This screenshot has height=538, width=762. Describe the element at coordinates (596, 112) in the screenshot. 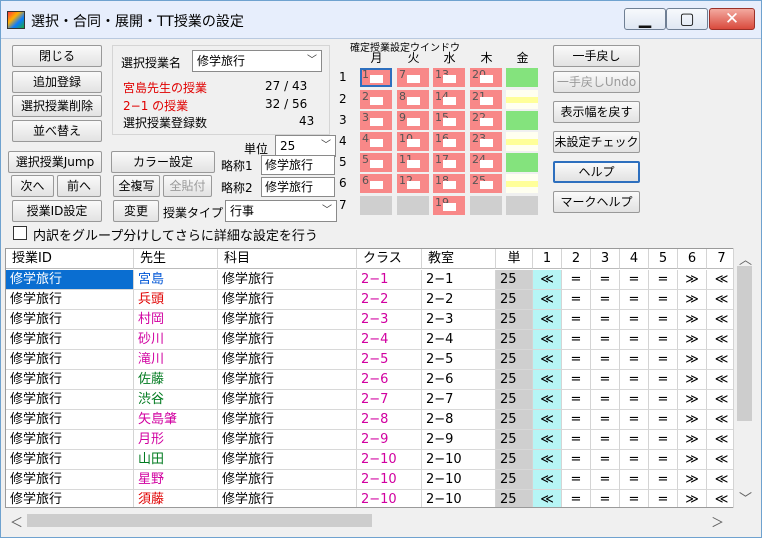

I see `reset-width-button: 表示幅を戻す` at that location.